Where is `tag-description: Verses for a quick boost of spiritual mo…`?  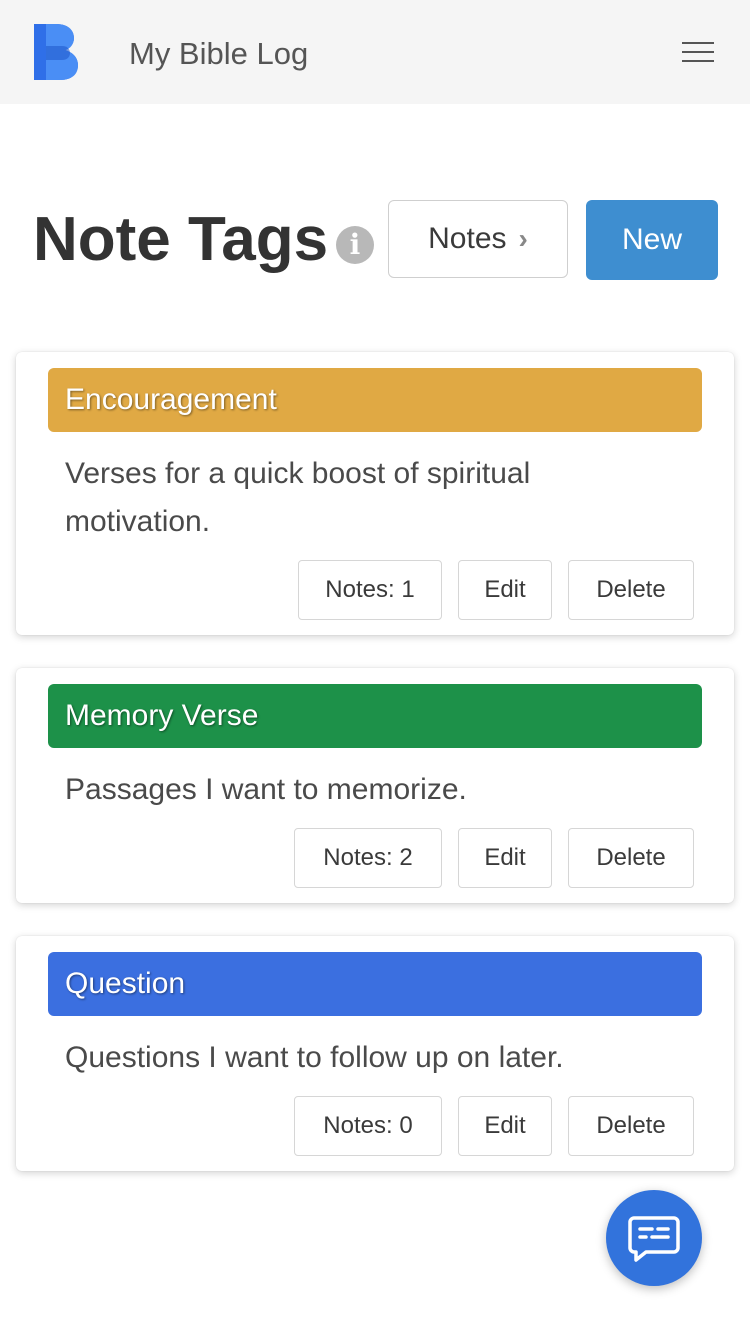 tag-description: Verses for a quick boost of spiritual mo… is located at coordinates (298, 497).